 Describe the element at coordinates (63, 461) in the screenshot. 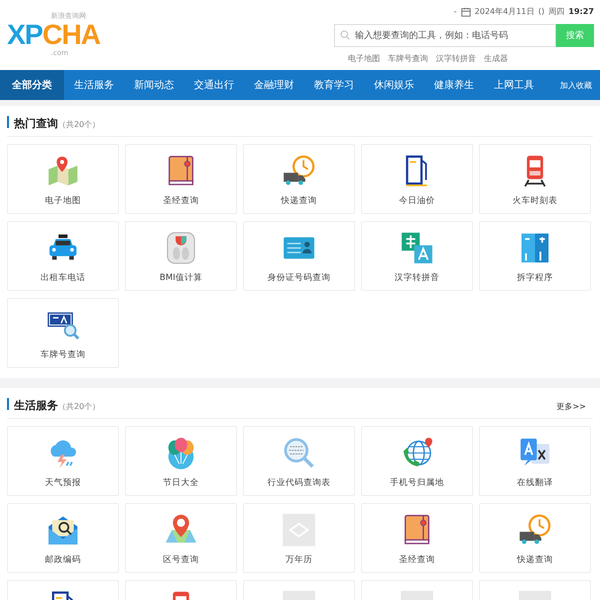

I see `tool-tile: 天气预报` at that location.